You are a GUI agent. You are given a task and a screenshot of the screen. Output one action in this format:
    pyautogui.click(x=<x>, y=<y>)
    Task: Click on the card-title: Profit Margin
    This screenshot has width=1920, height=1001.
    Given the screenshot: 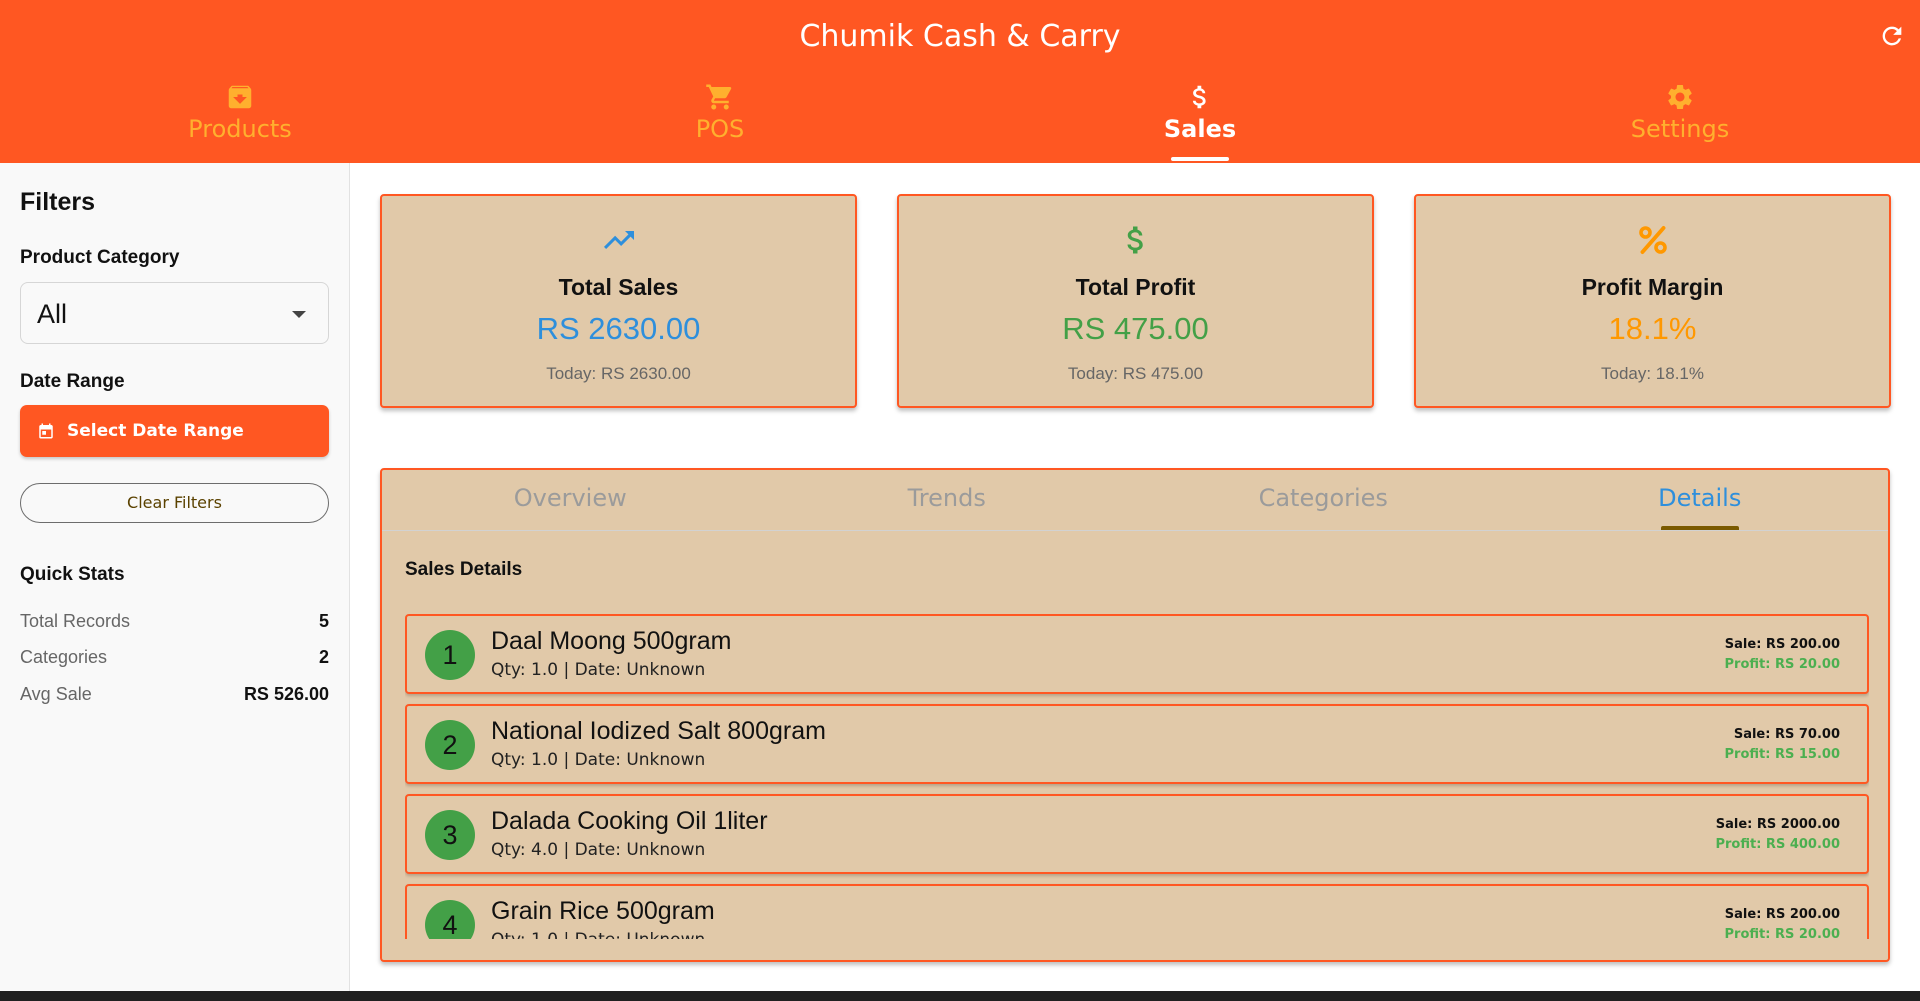 What is the action you would take?
    pyautogui.click(x=1652, y=287)
    